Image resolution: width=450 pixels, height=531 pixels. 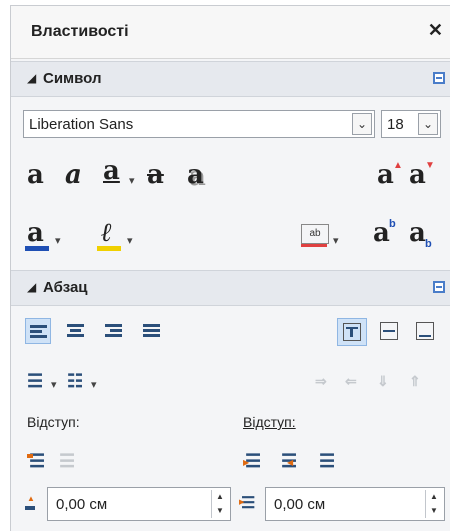 I want to click on spacing-dropdown-icon: ▾, so click(x=336, y=240).